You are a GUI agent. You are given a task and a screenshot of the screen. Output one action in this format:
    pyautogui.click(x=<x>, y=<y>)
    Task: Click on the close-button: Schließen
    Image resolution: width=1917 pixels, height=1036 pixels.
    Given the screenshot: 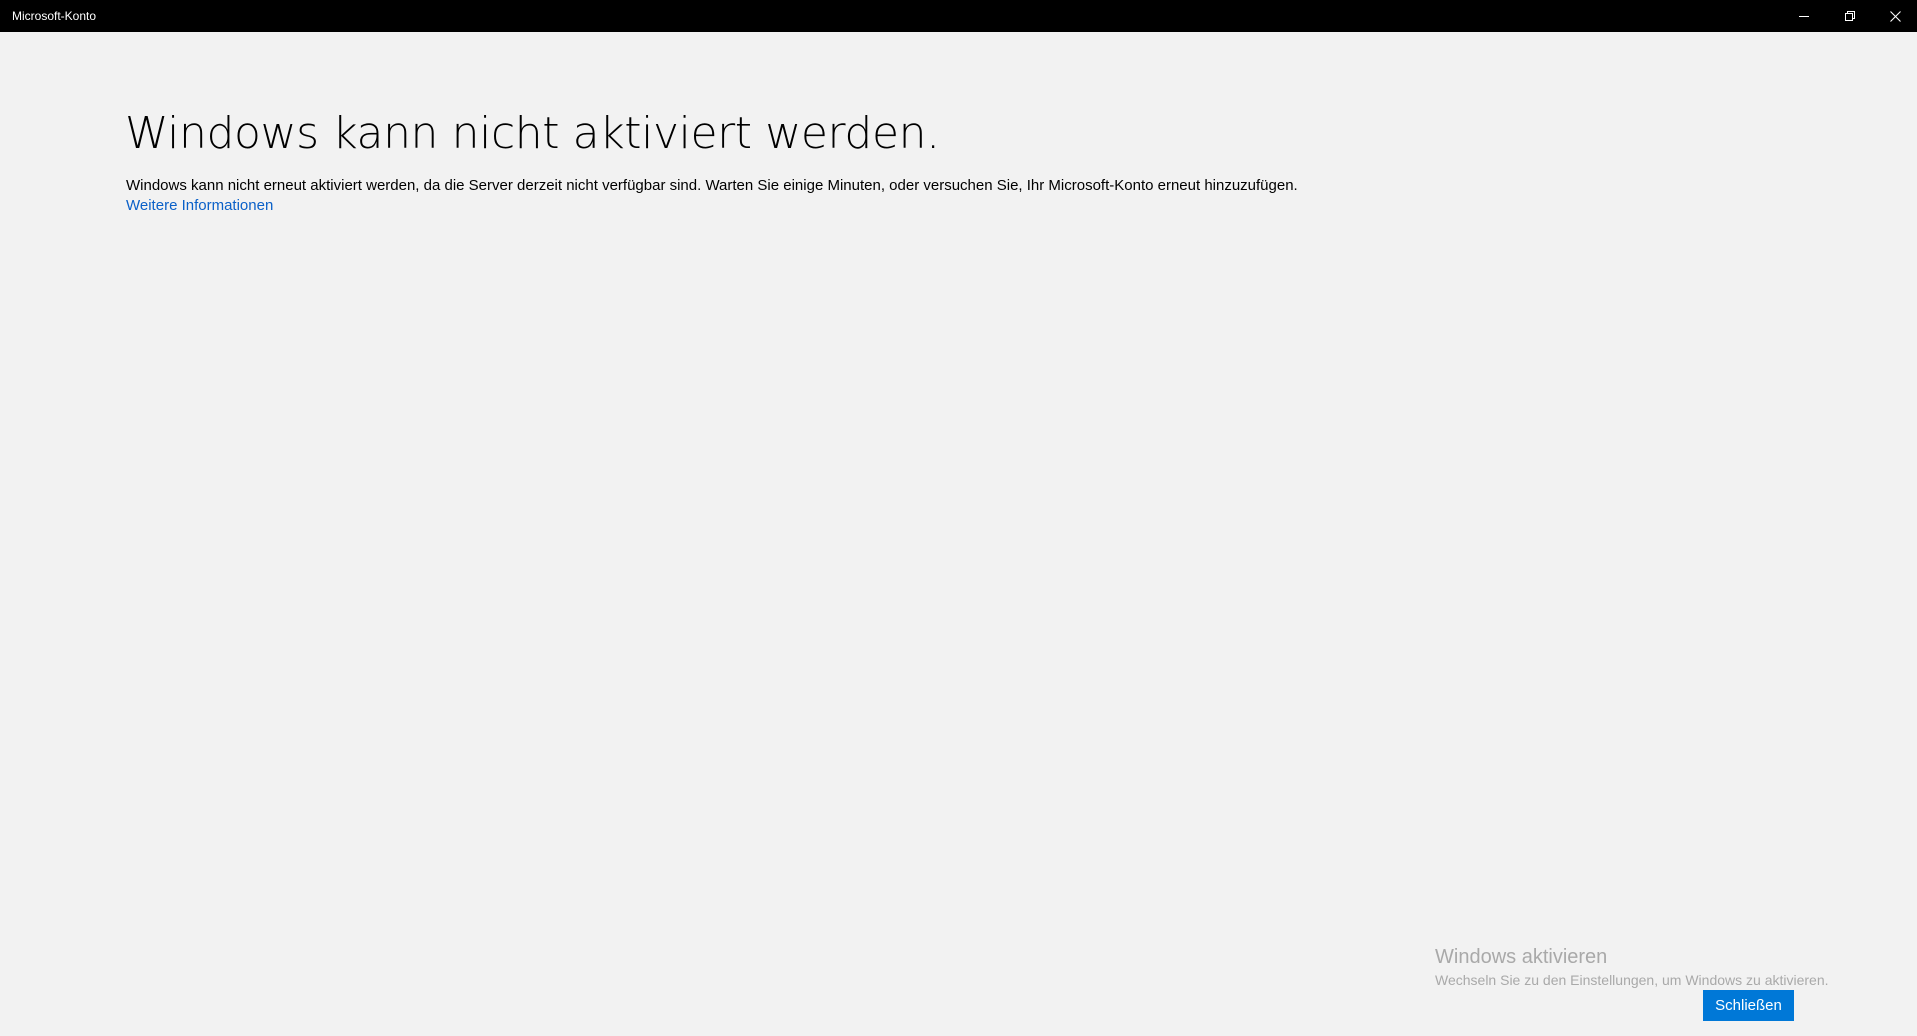 What is the action you would take?
    pyautogui.click(x=1748, y=1005)
    